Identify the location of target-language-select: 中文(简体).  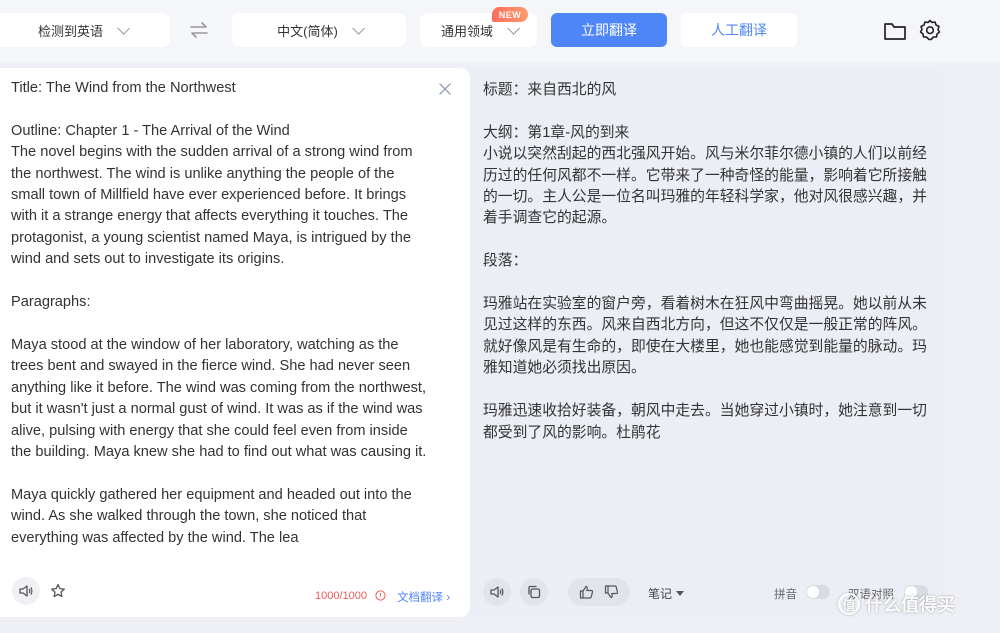
(319, 30).